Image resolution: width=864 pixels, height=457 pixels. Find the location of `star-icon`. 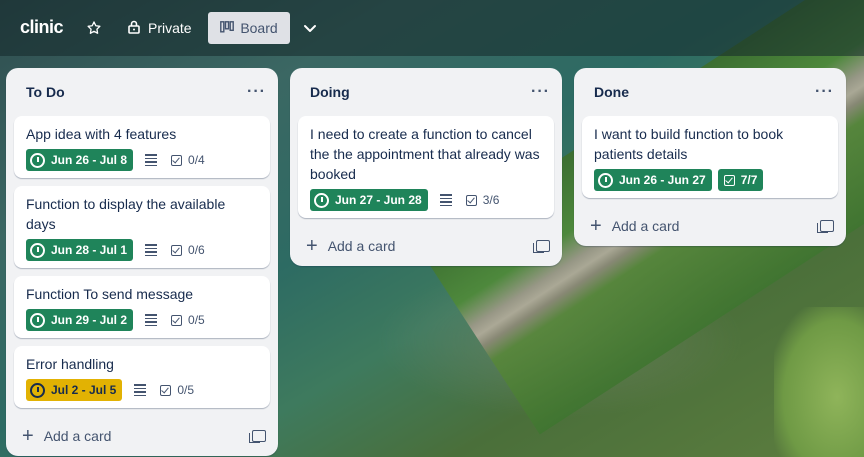

star-icon is located at coordinates (94, 27).